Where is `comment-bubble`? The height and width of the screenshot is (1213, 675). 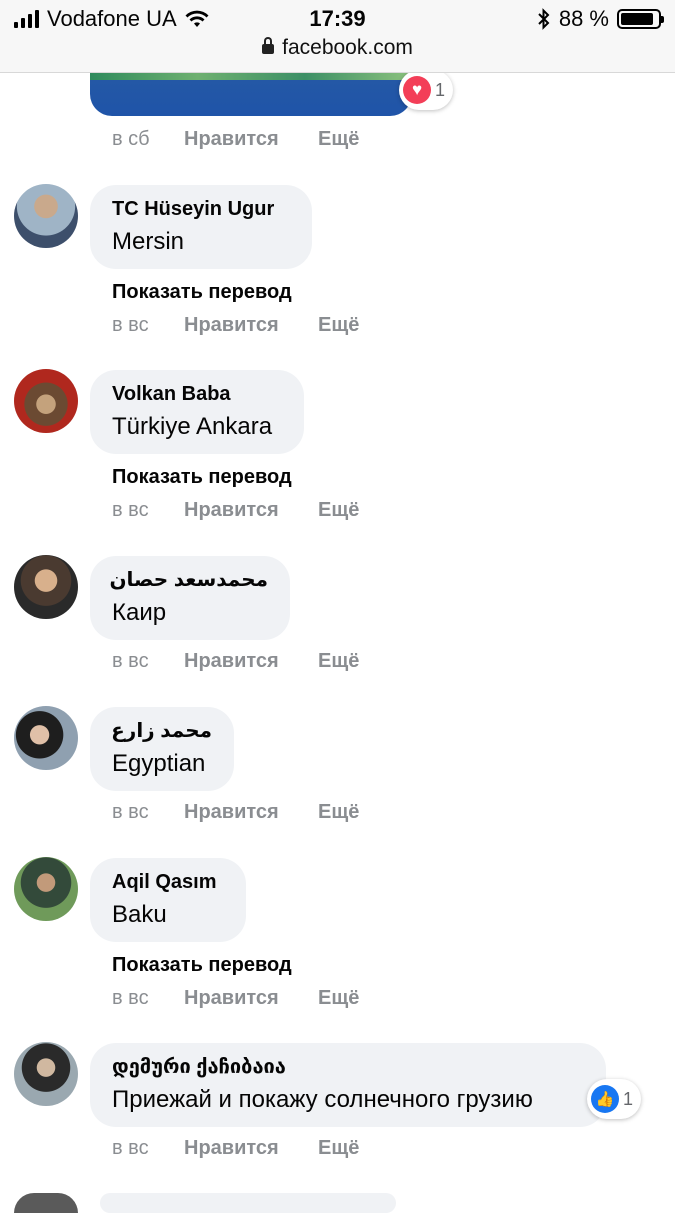 comment-bubble is located at coordinates (248, 1203).